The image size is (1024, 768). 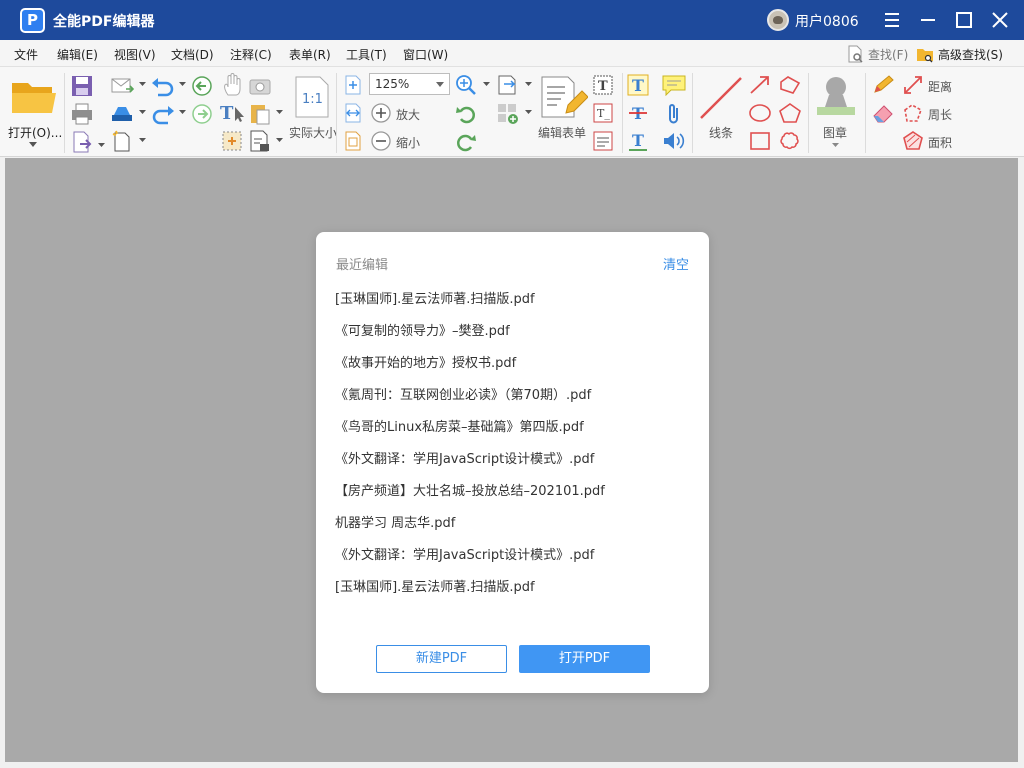 What do you see at coordinates (638, 141) in the screenshot?
I see `underline-icon: T` at bounding box center [638, 141].